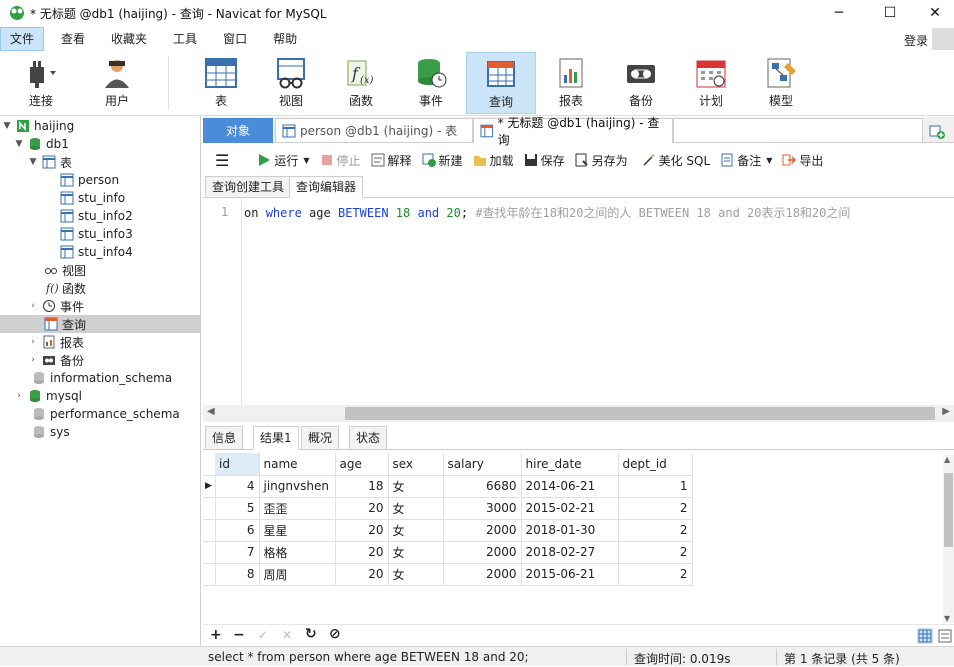 The height and width of the screenshot is (667, 954). I want to click on column-header: id, so click(237, 464).